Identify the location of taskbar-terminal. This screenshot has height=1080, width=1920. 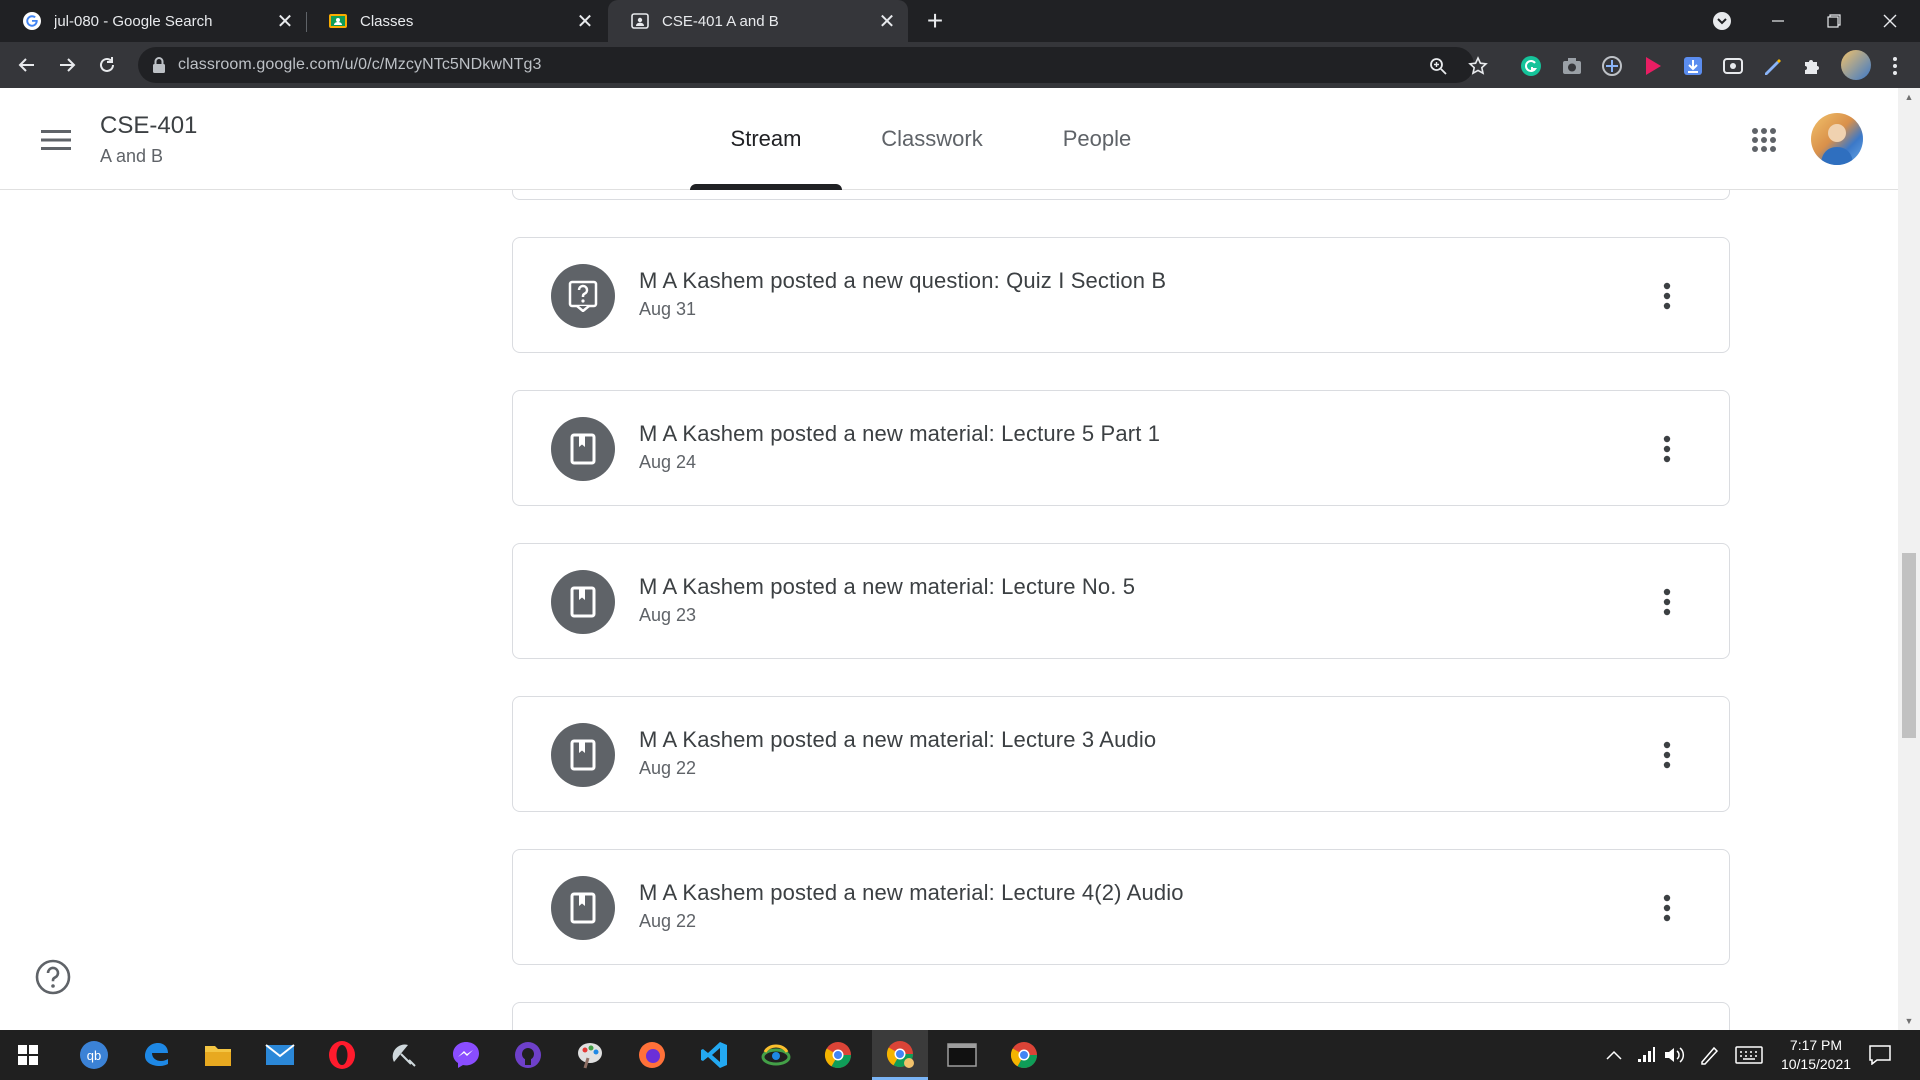
(962, 1055).